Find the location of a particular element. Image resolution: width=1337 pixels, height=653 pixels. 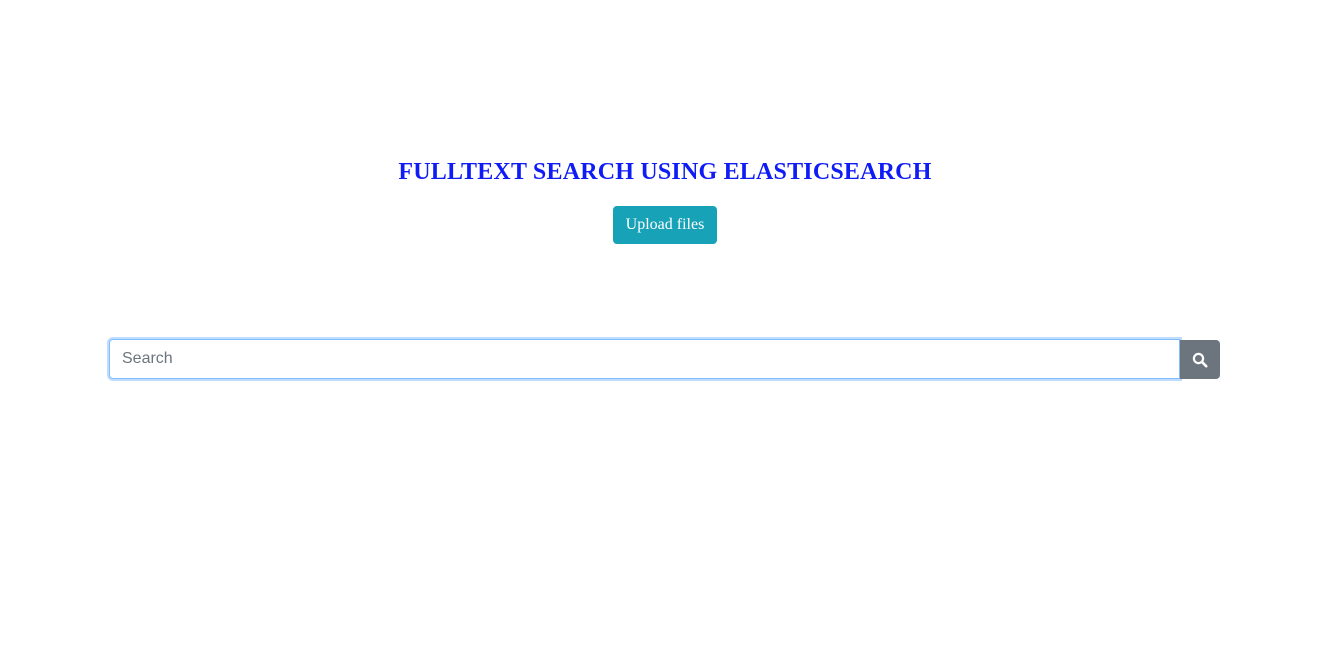

search-icon is located at coordinates (1200, 359).